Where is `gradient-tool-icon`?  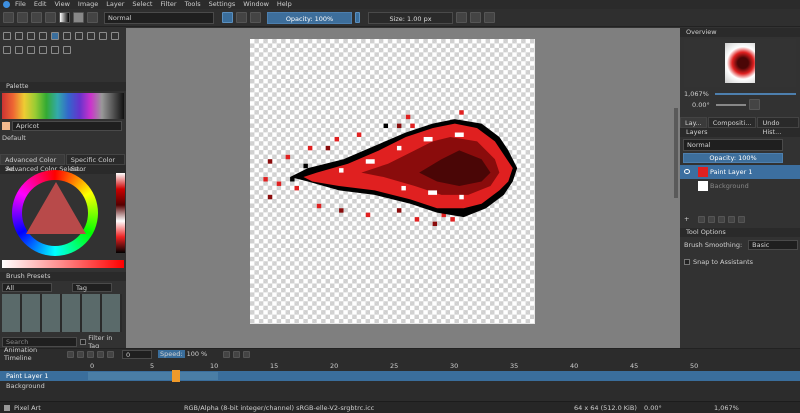 gradient-tool-icon is located at coordinates (67, 50).